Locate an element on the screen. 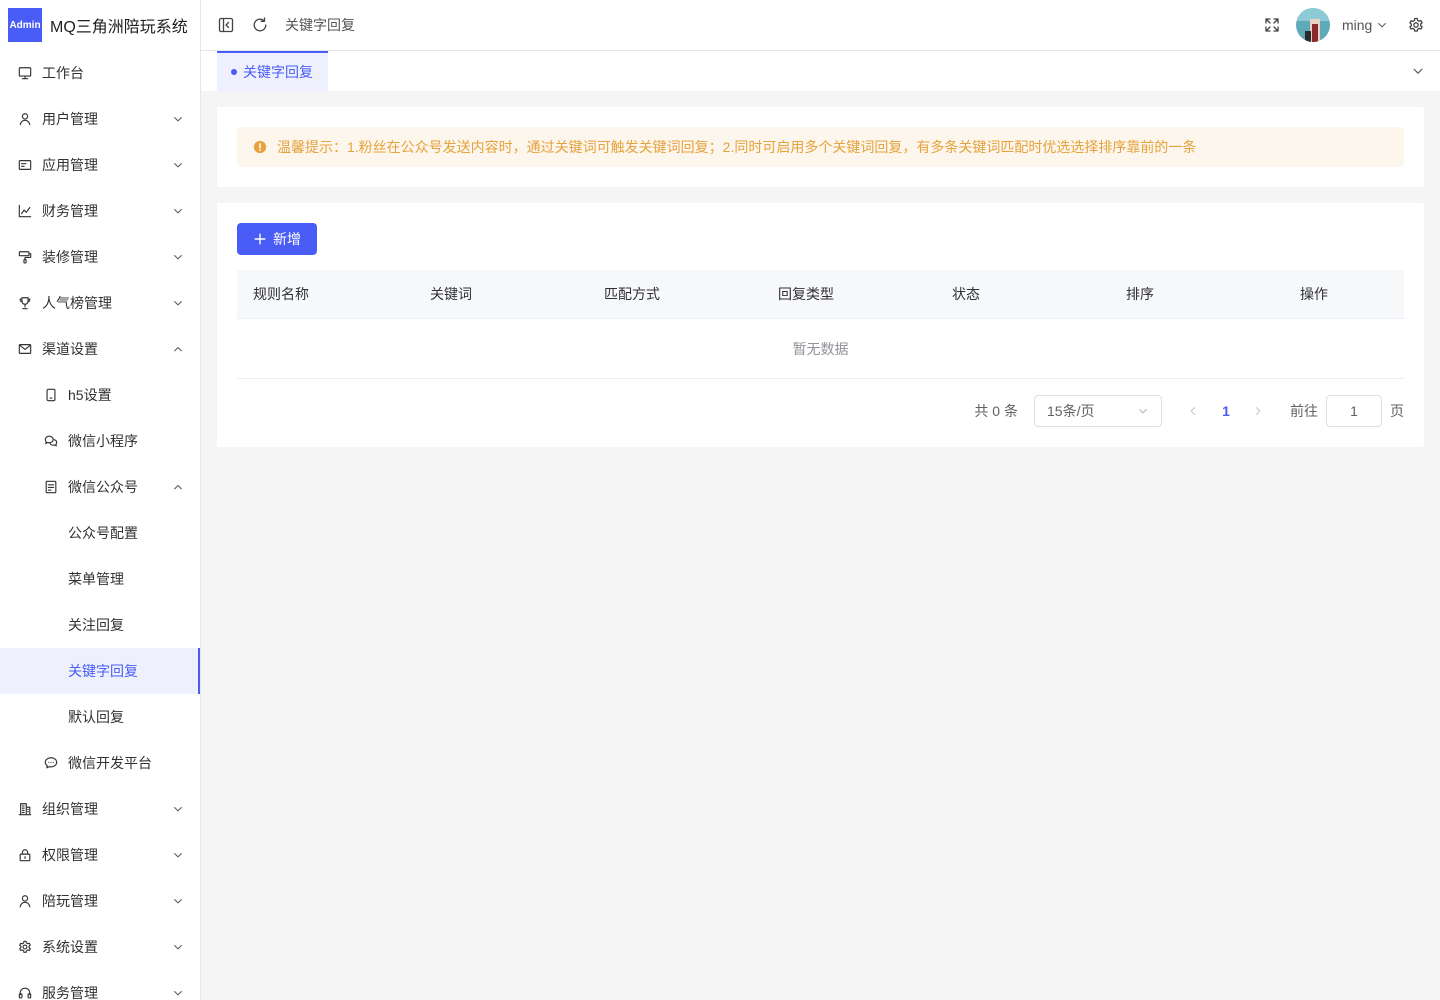 The width and height of the screenshot is (1440, 1000). sidebar-item-wechat-official-account: 微信公众号 is located at coordinates (100, 487).